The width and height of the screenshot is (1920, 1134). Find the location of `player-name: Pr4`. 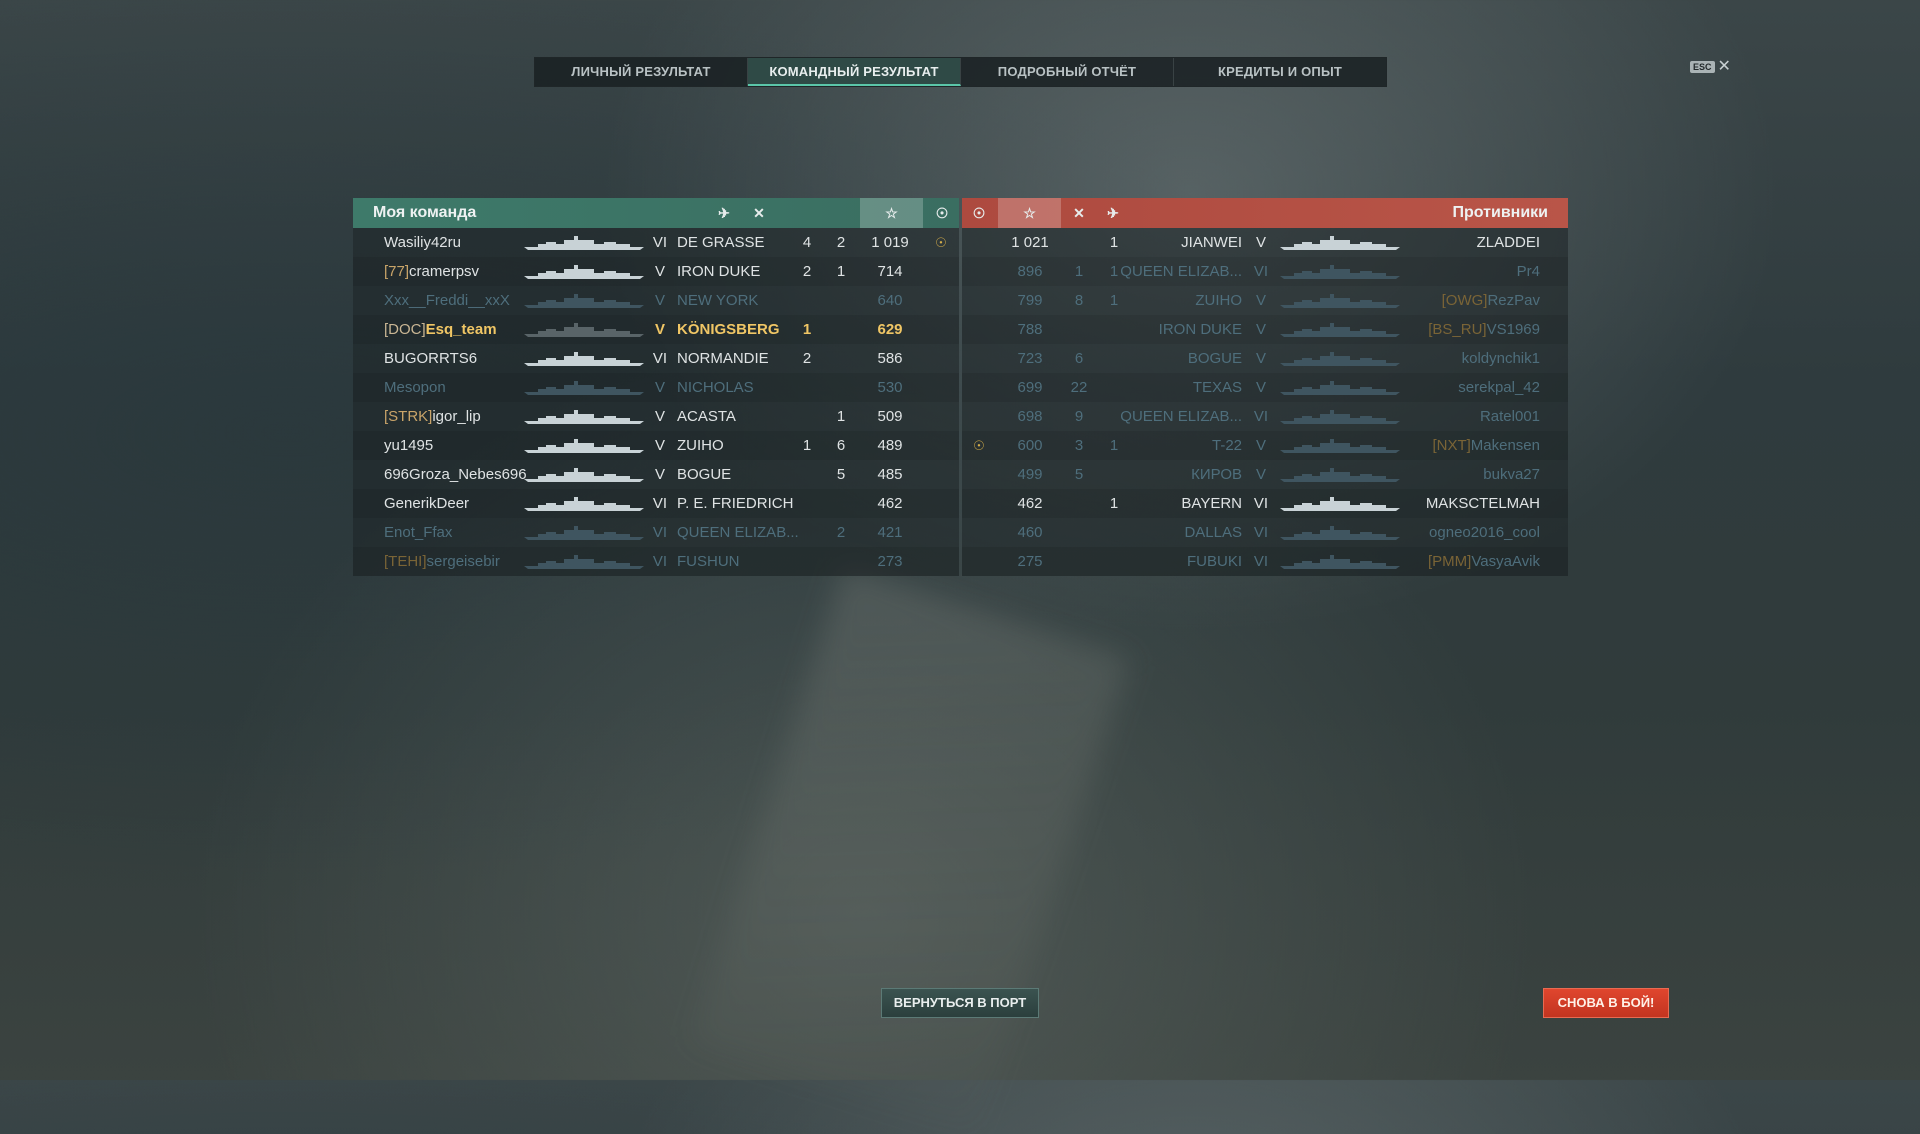

player-name: Pr4 is located at coordinates (1528, 271).